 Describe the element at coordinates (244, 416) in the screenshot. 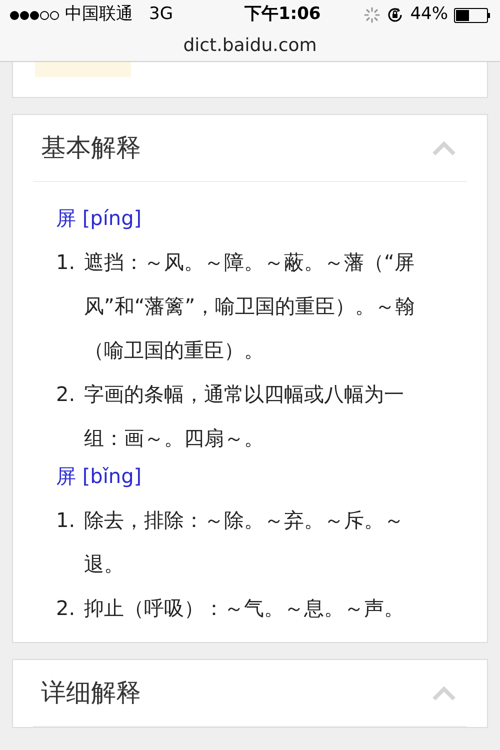

I see `definition-text: 字画的条幅，通常以四幅或八幅为一组：画～。四扇～。` at that location.